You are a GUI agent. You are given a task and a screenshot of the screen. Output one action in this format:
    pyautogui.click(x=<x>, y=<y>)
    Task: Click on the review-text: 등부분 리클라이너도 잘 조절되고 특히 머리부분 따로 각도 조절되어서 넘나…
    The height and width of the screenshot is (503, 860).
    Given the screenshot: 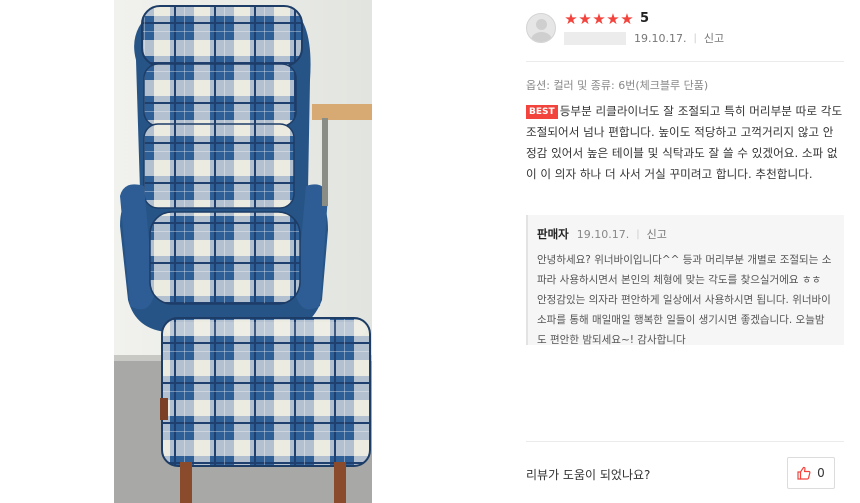 What is the action you would take?
    pyautogui.click(x=684, y=142)
    